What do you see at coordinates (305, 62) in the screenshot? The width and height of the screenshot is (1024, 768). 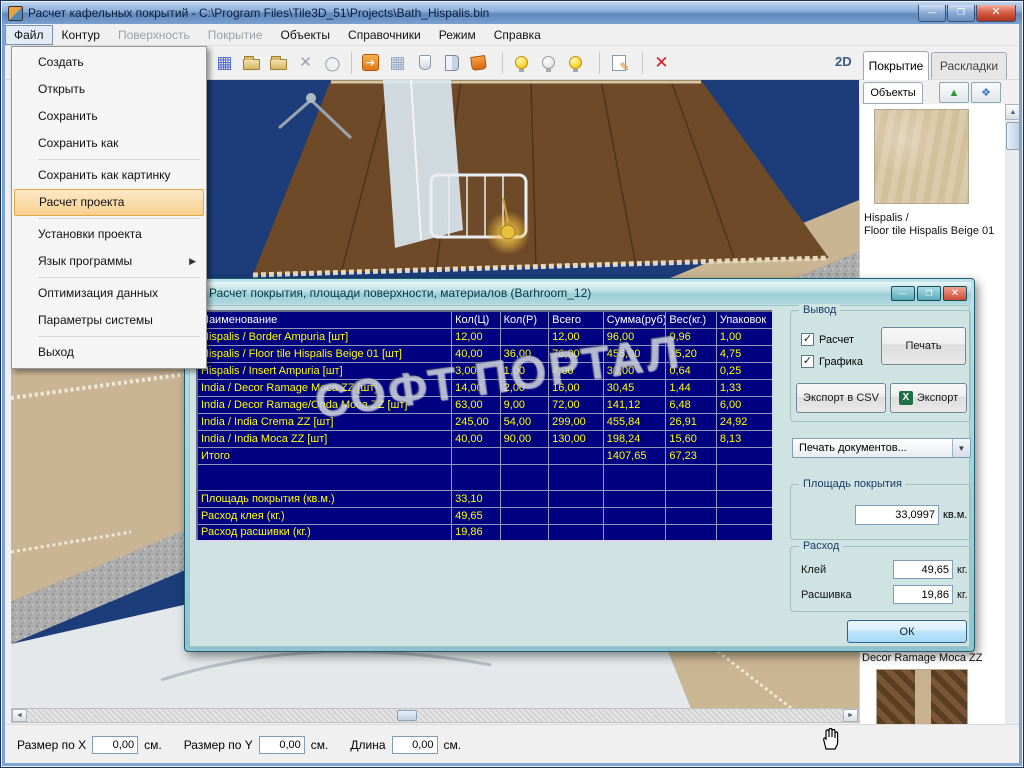 I see `clear-selection-button: ✕` at bounding box center [305, 62].